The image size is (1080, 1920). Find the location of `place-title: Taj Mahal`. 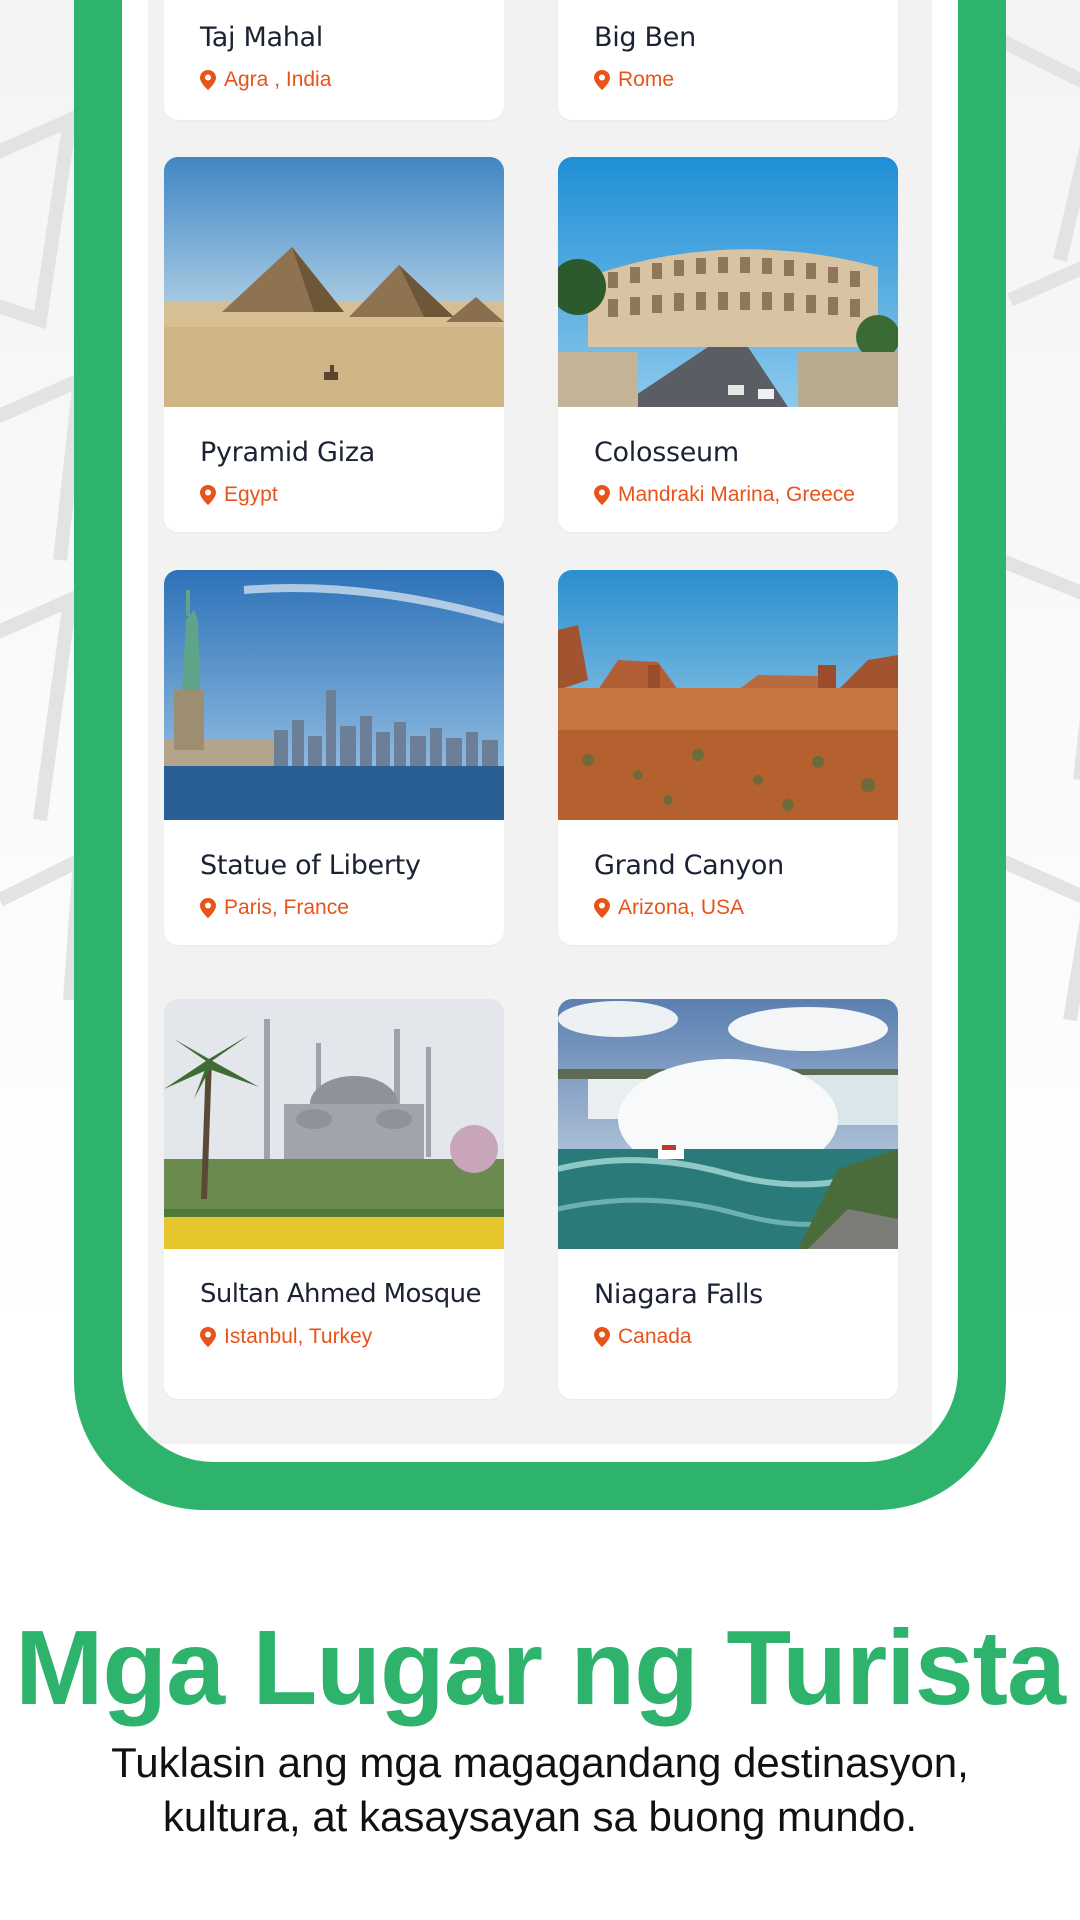

place-title: Taj Mahal is located at coordinates (261, 37).